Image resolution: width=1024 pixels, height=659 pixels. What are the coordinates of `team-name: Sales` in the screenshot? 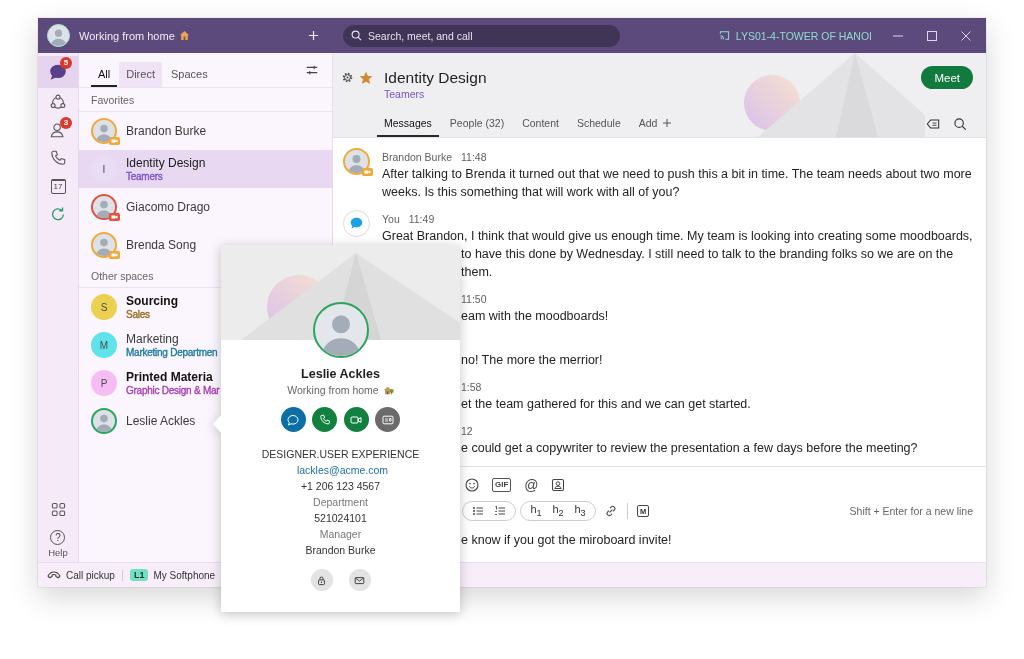 It's located at (138, 314).